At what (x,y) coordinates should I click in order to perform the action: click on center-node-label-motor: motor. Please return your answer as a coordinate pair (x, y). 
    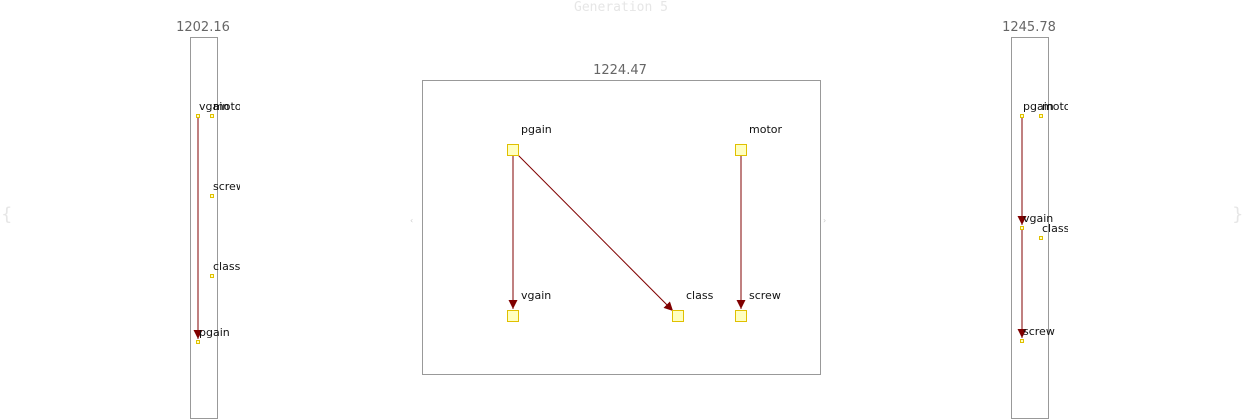
    Looking at the image, I should click on (766, 129).